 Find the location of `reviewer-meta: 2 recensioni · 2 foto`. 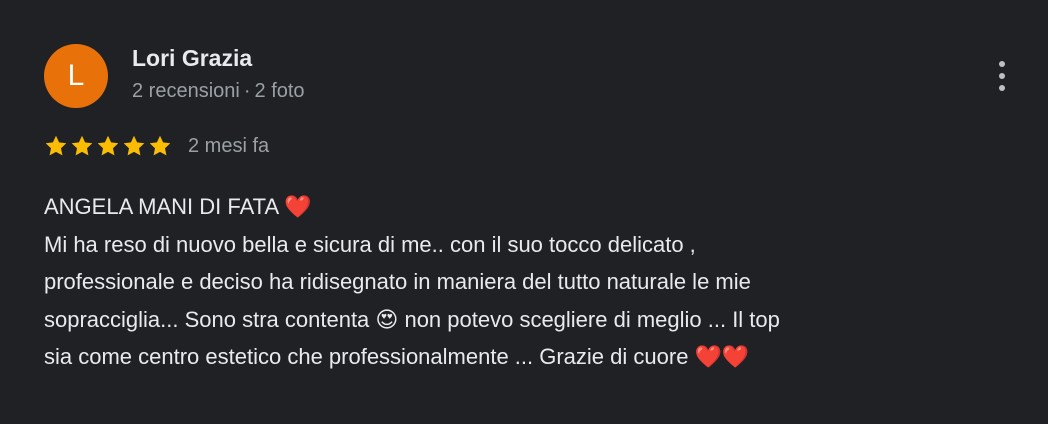

reviewer-meta: 2 recensioni · 2 foto is located at coordinates (218, 91).